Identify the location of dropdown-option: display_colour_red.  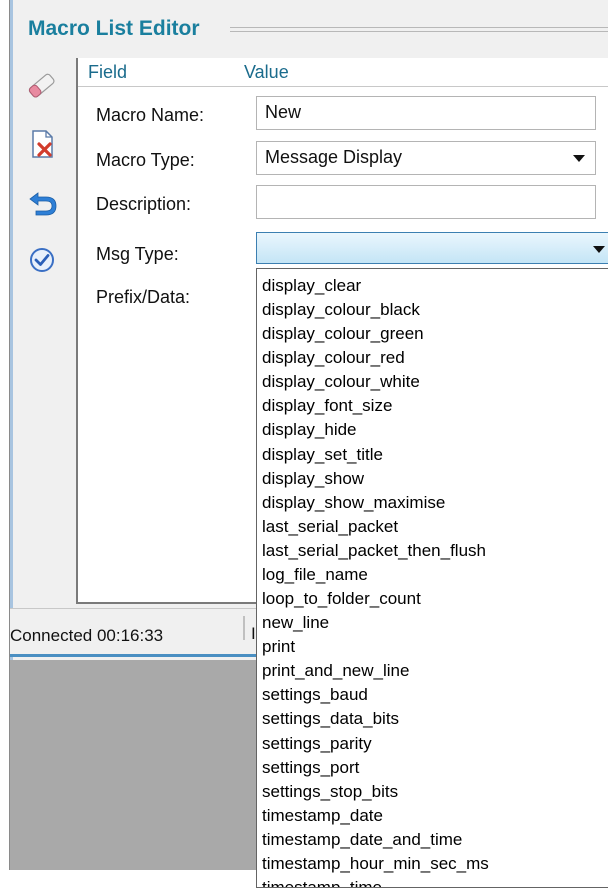
(333, 358).